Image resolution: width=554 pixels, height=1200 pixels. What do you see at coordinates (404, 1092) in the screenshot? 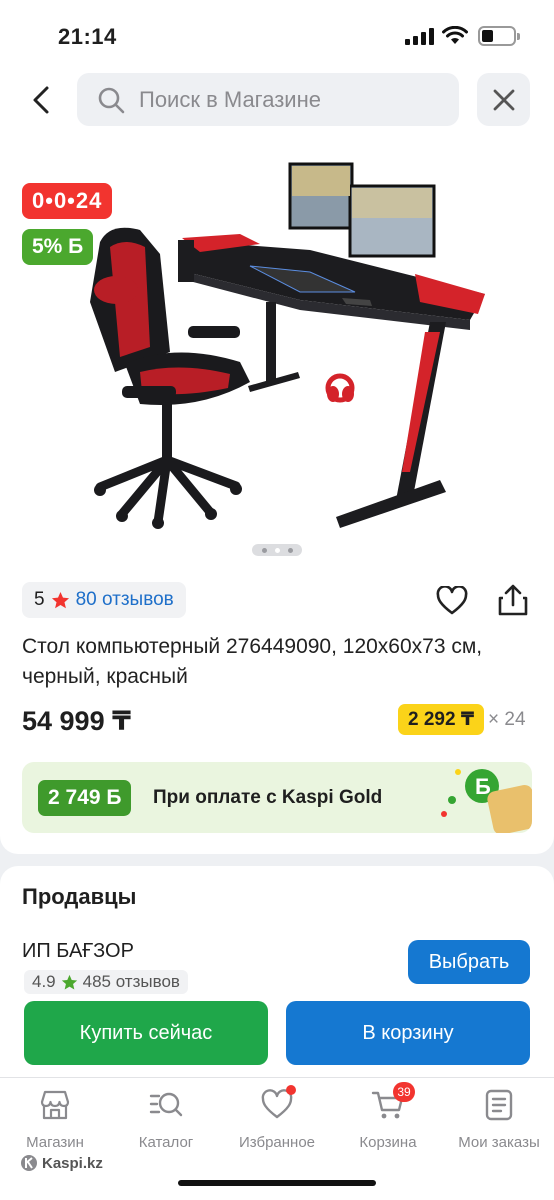
I see `cart-count-badge: 39` at bounding box center [404, 1092].